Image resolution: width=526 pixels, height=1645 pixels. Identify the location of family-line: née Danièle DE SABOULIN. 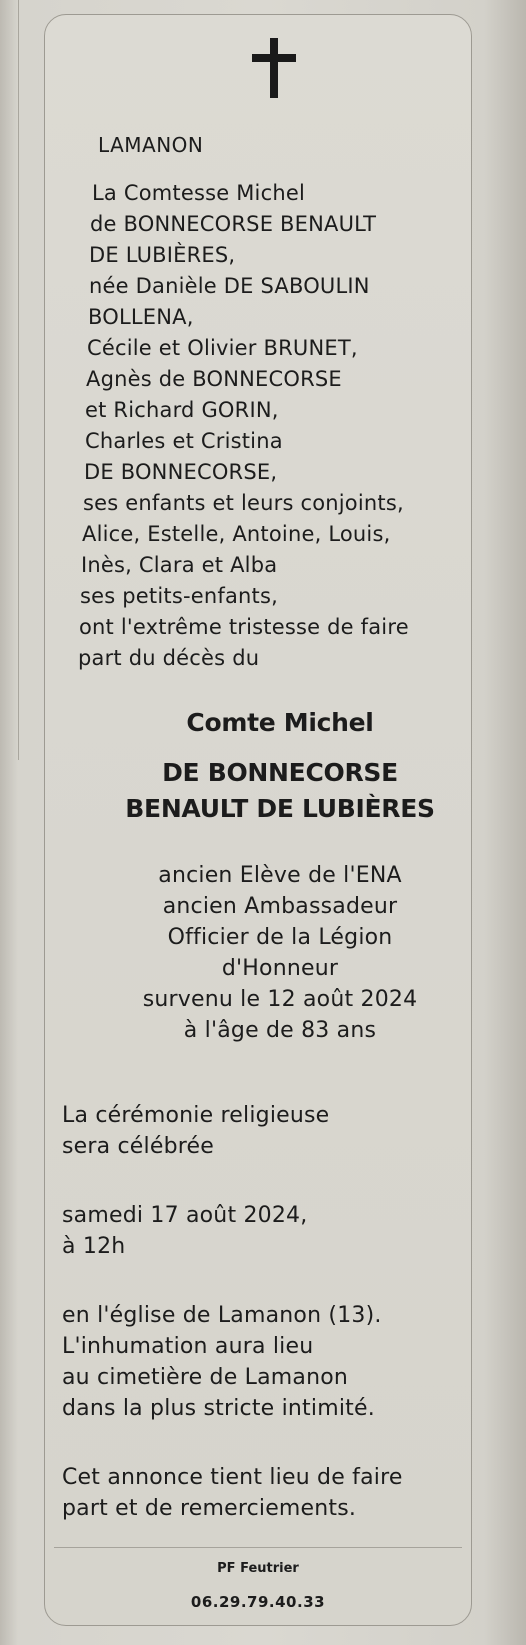
(229, 286).